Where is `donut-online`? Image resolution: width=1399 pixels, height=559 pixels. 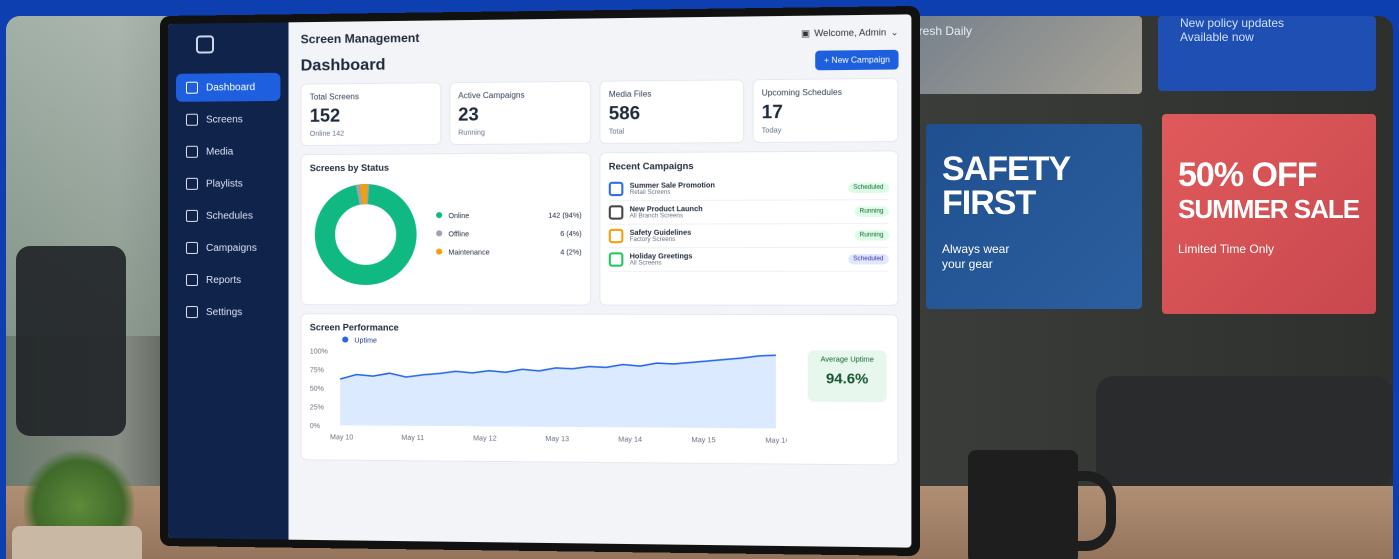
donut-online is located at coordinates (365, 234).